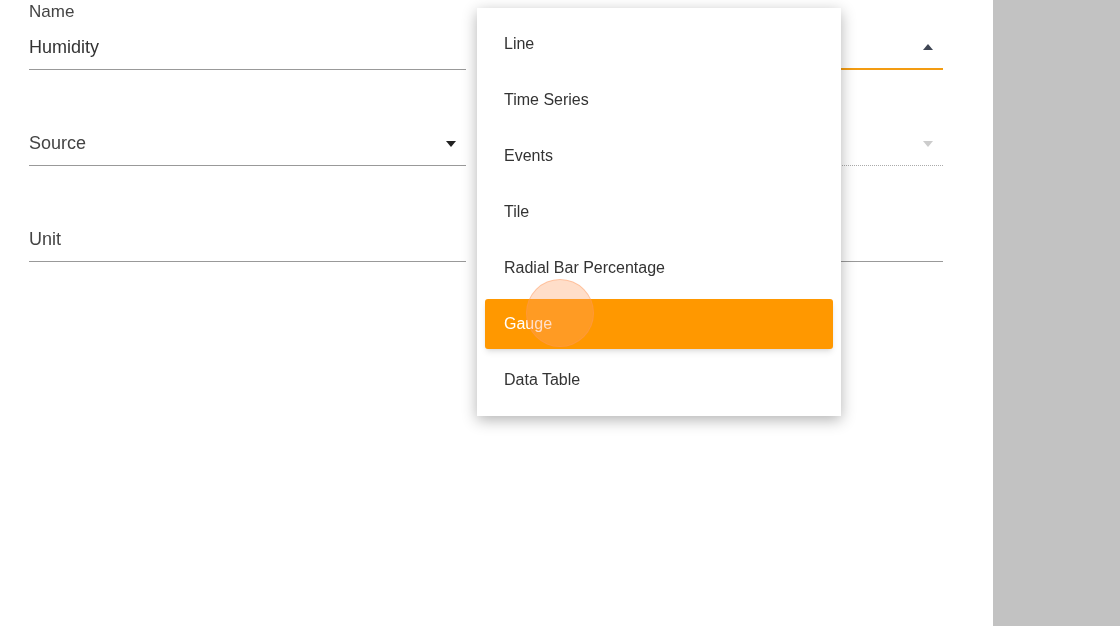 This screenshot has height=626, width=1120. What do you see at coordinates (247, 48) in the screenshot?
I see `input-field: Humidity` at bounding box center [247, 48].